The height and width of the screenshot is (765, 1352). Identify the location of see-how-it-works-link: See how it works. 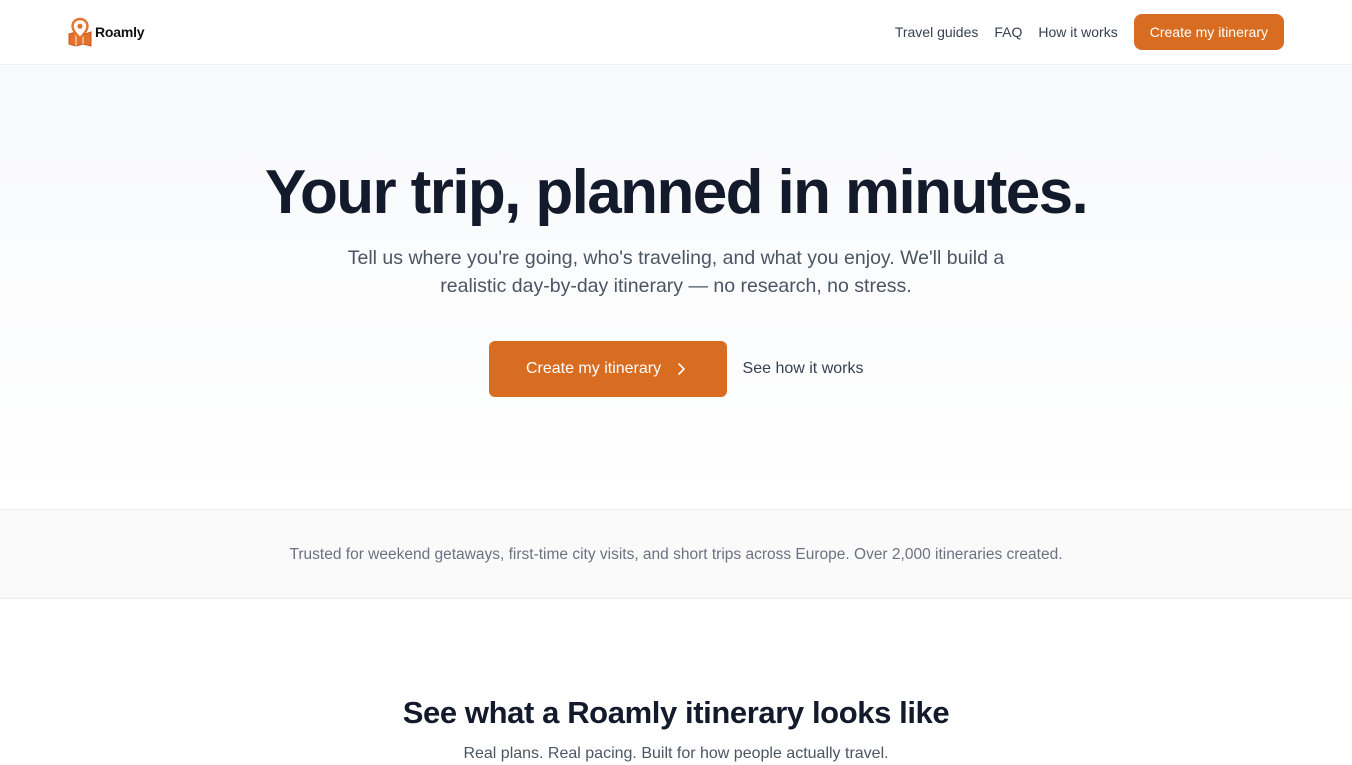
(803, 369).